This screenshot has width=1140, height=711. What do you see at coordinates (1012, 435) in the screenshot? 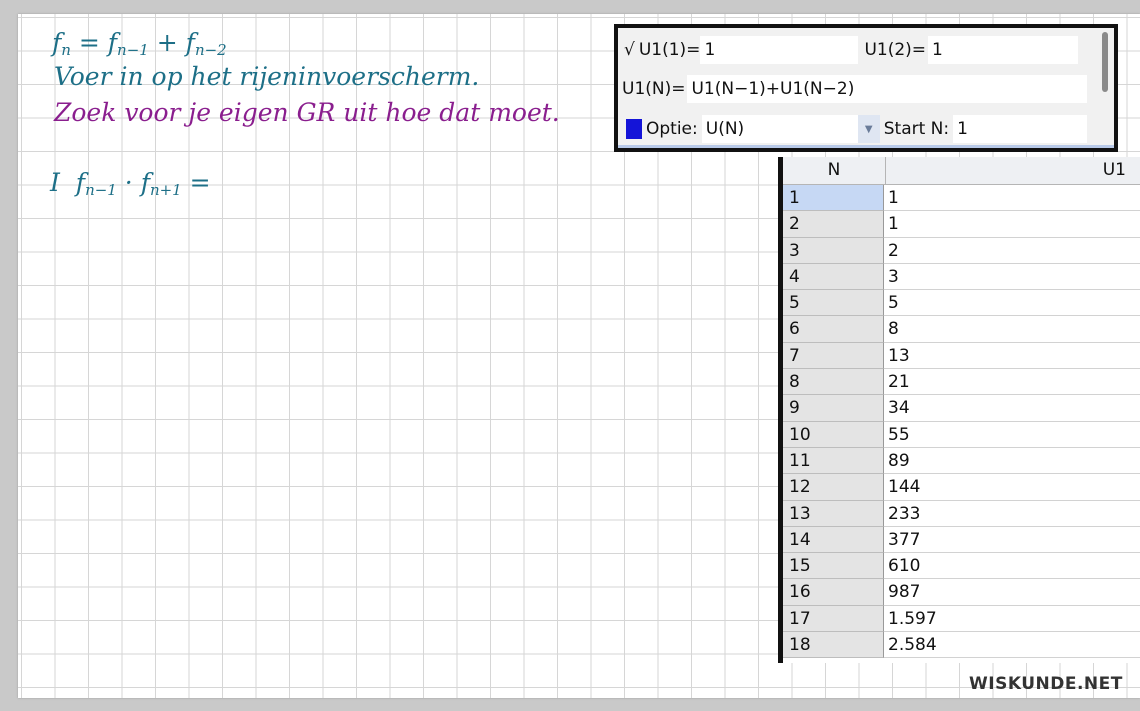
I see `cell-u1: 55` at bounding box center [1012, 435].